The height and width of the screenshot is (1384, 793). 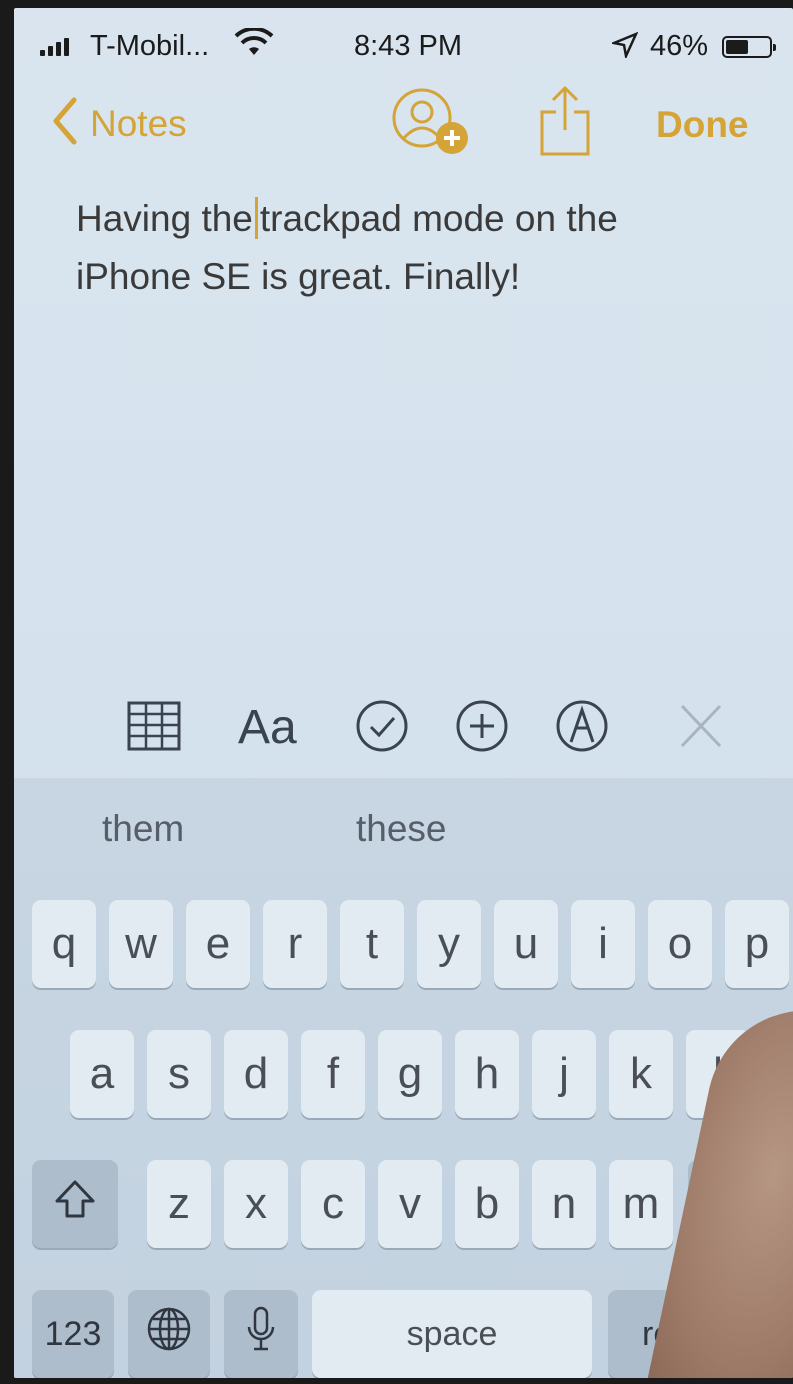 I want to click on text-format-button: Aa, so click(x=267, y=727).